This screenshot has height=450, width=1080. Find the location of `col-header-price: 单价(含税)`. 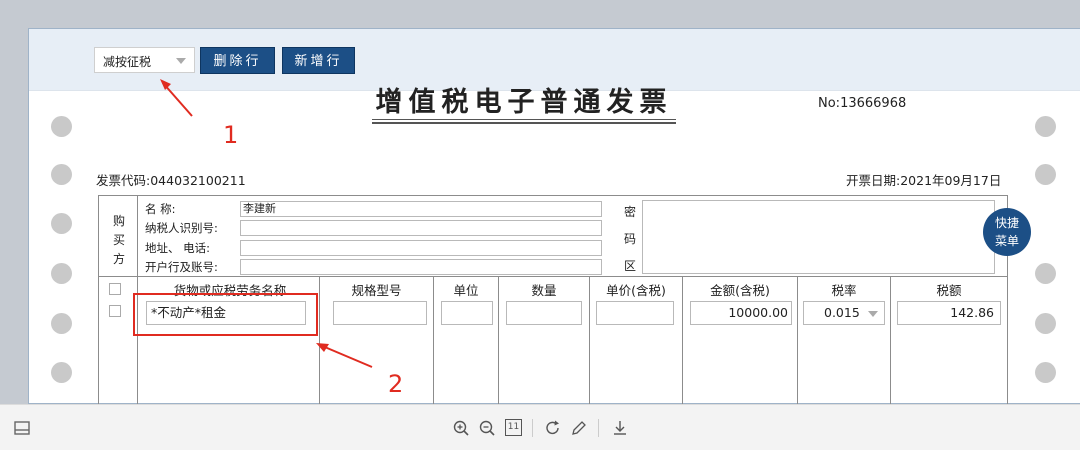

col-header-price: 单价(含税) is located at coordinates (636, 290).